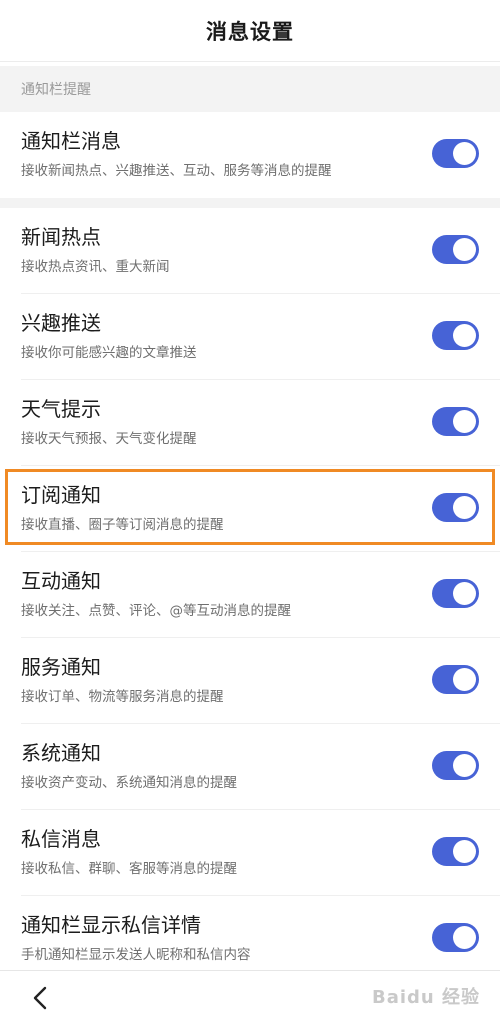  What do you see at coordinates (250, 998) in the screenshot?
I see `bottom-nav-bar: Baidu 经验` at bounding box center [250, 998].